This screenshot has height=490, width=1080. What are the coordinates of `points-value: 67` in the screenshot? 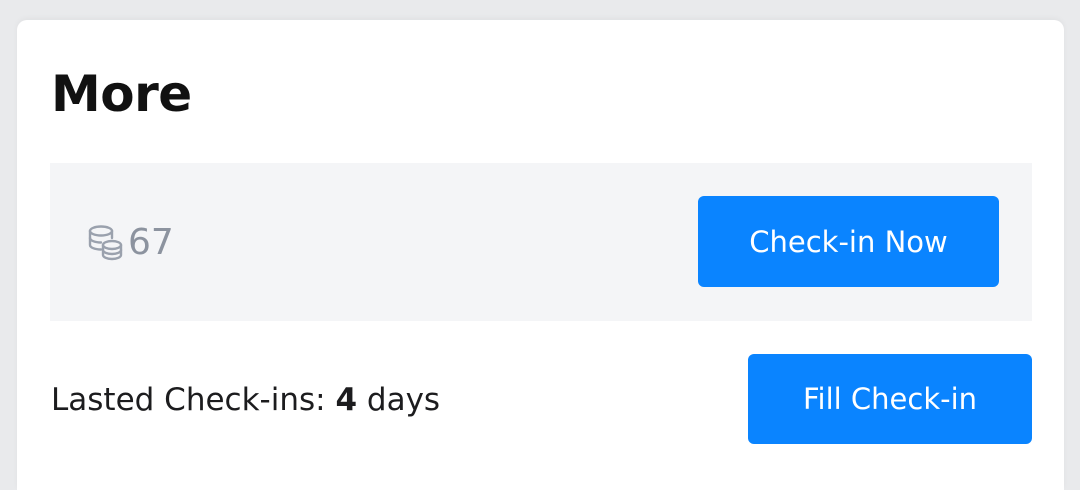 It's located at (151, 242).